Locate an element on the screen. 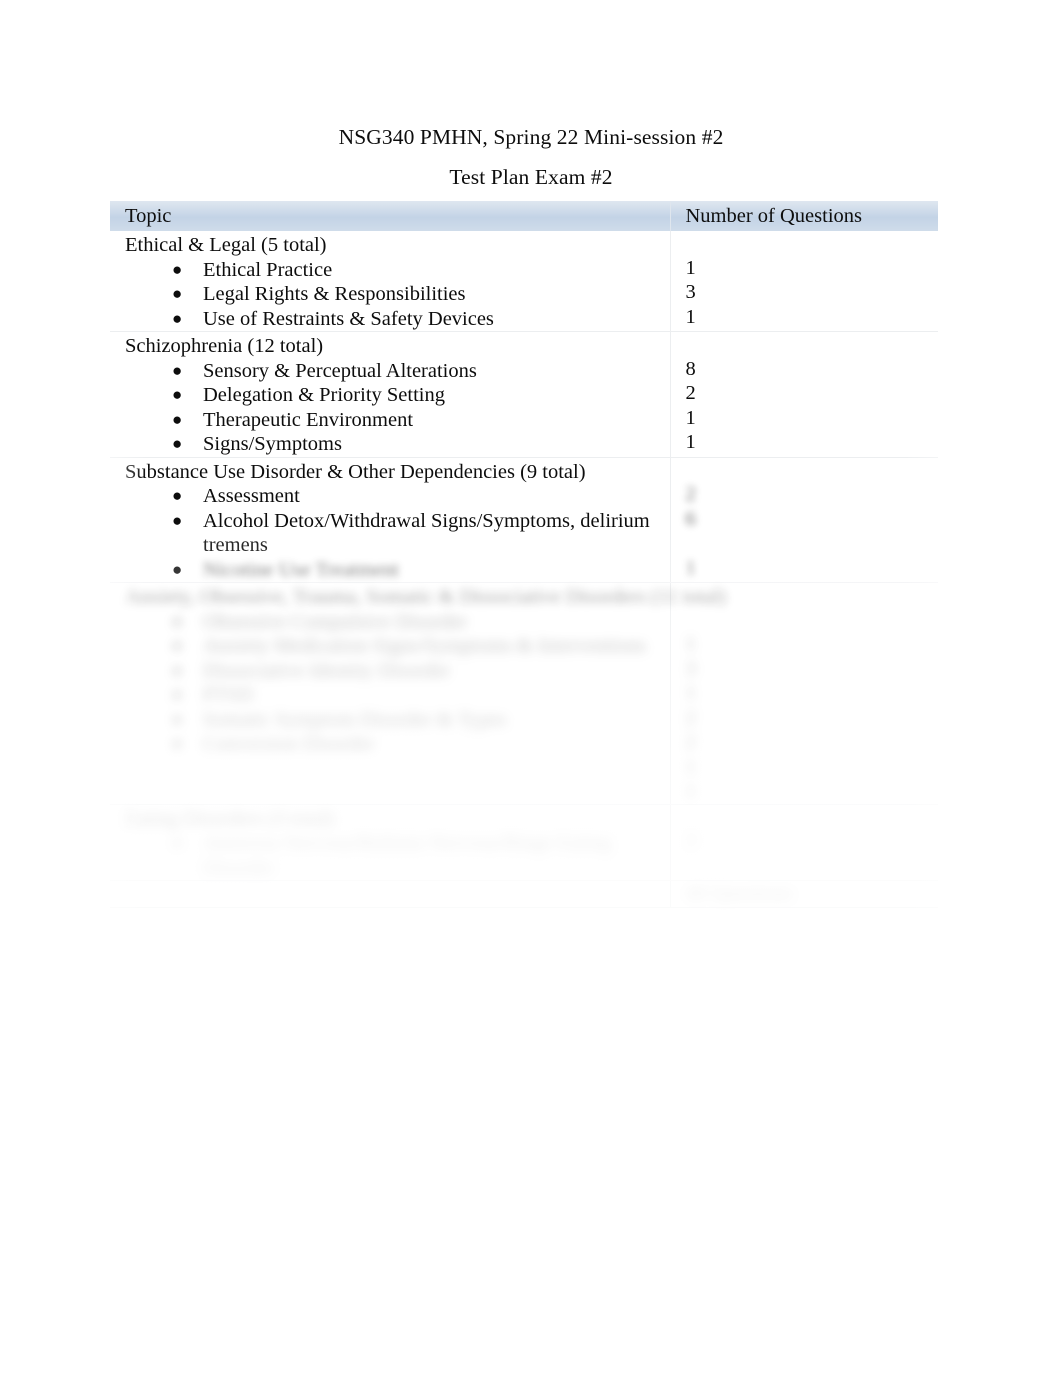 This screenshot has width=1062, height=1377. page-title: NSG340 PMHN, Spring 22 Mini-session #2 is located at coordinates (531, 137).